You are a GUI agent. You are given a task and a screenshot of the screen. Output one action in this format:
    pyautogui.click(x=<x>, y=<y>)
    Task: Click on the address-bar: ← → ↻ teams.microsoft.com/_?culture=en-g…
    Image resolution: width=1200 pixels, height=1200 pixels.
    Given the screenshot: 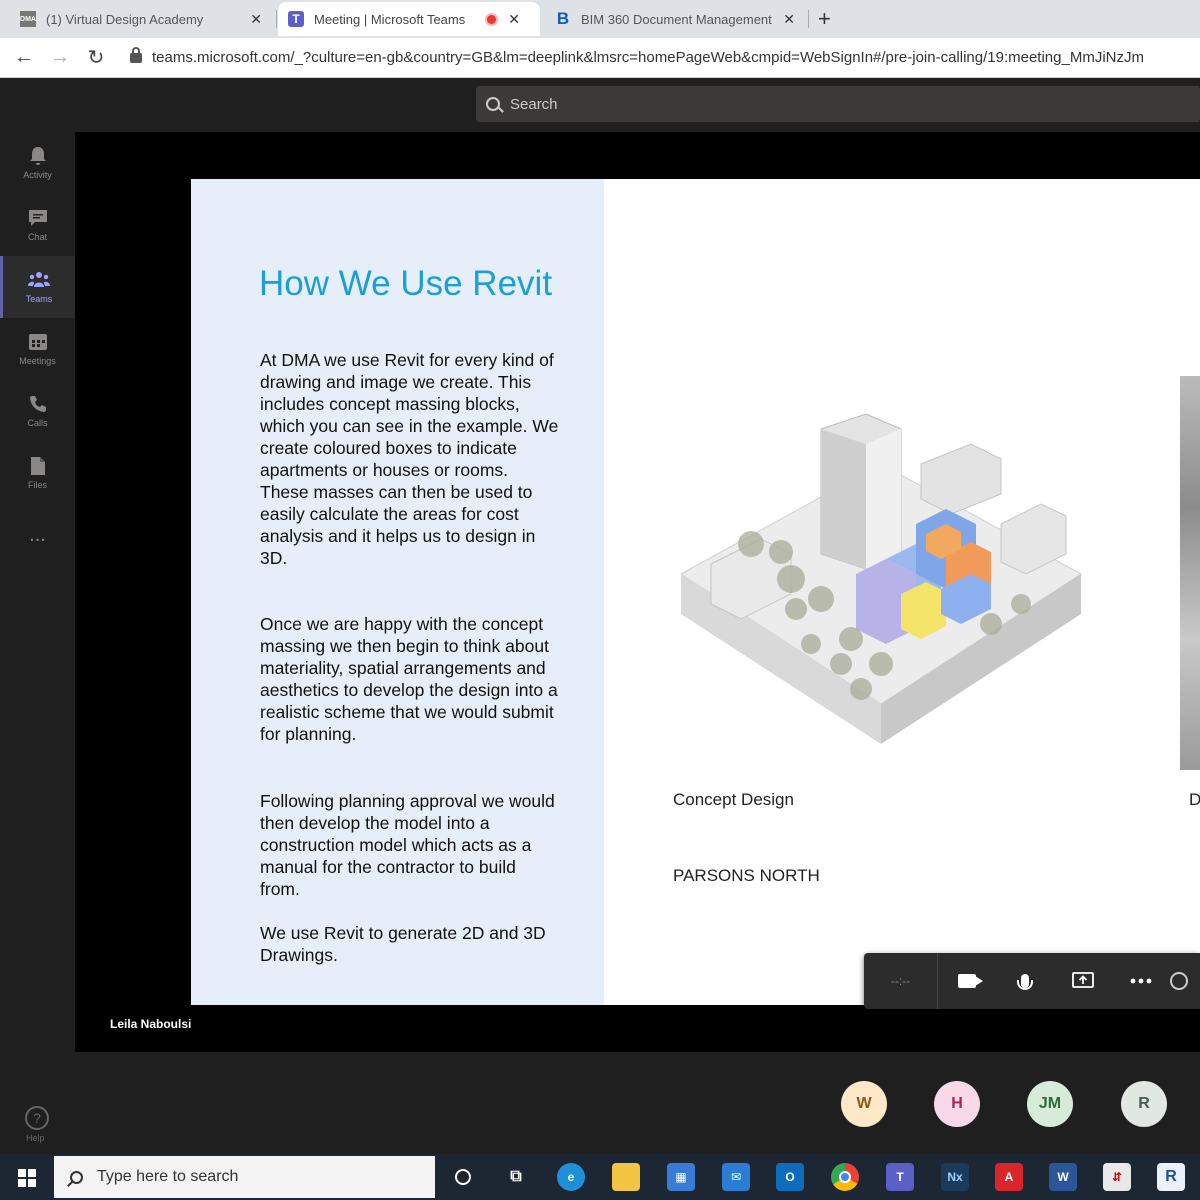 What is the action you would take?
    pyautogui.click(x=600, y=58)
    